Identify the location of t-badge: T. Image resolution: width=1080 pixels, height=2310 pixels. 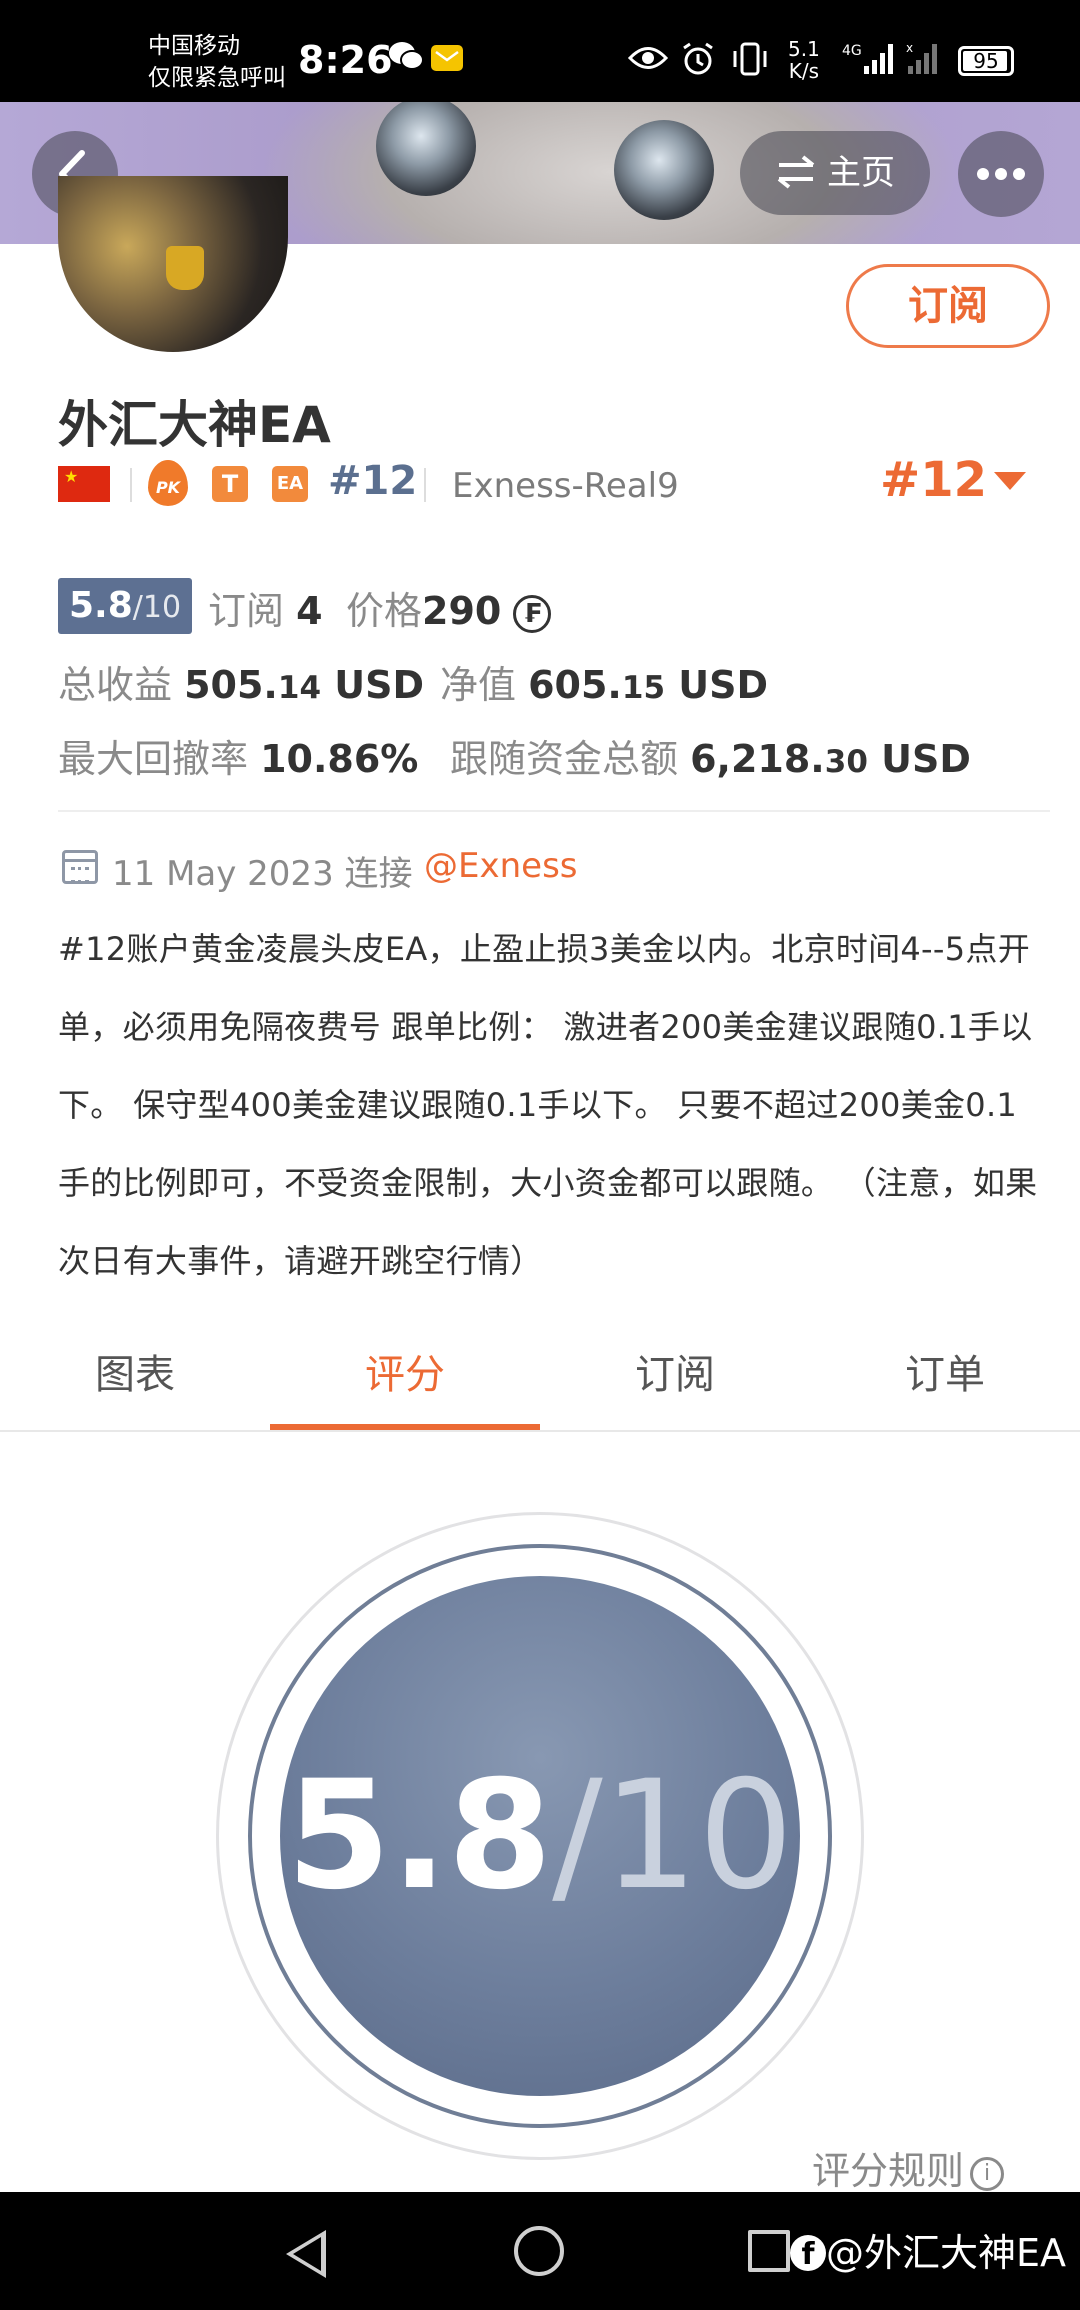
(230, 484).